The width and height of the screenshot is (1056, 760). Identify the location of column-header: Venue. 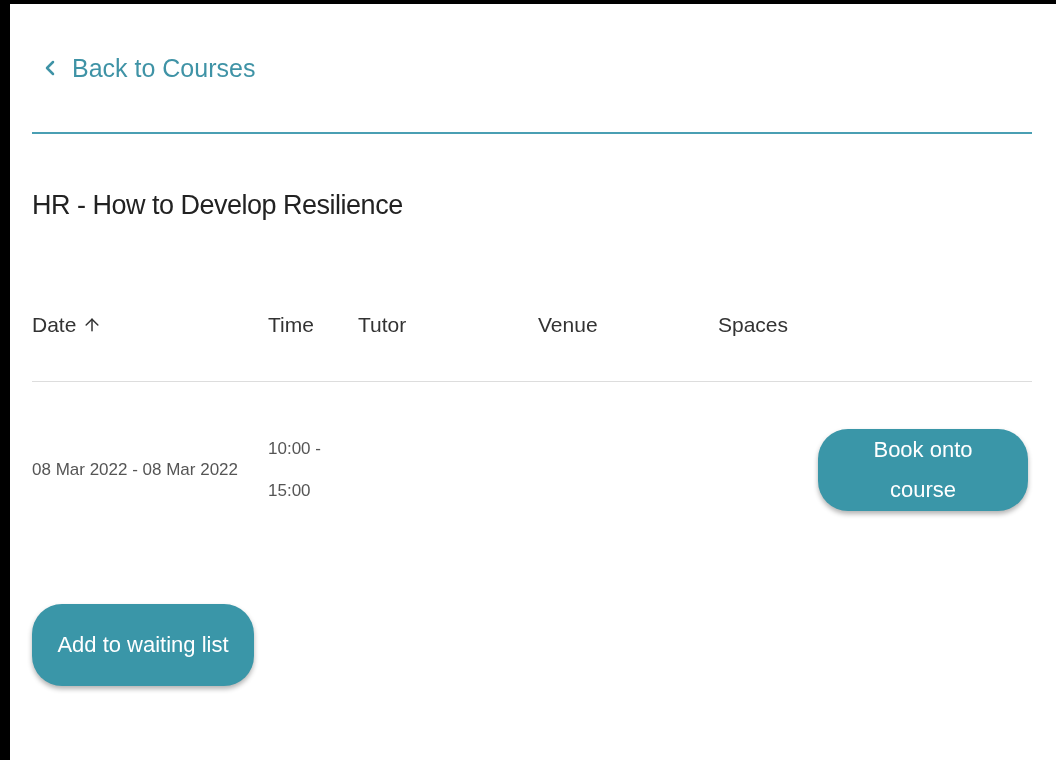
(568, 325).